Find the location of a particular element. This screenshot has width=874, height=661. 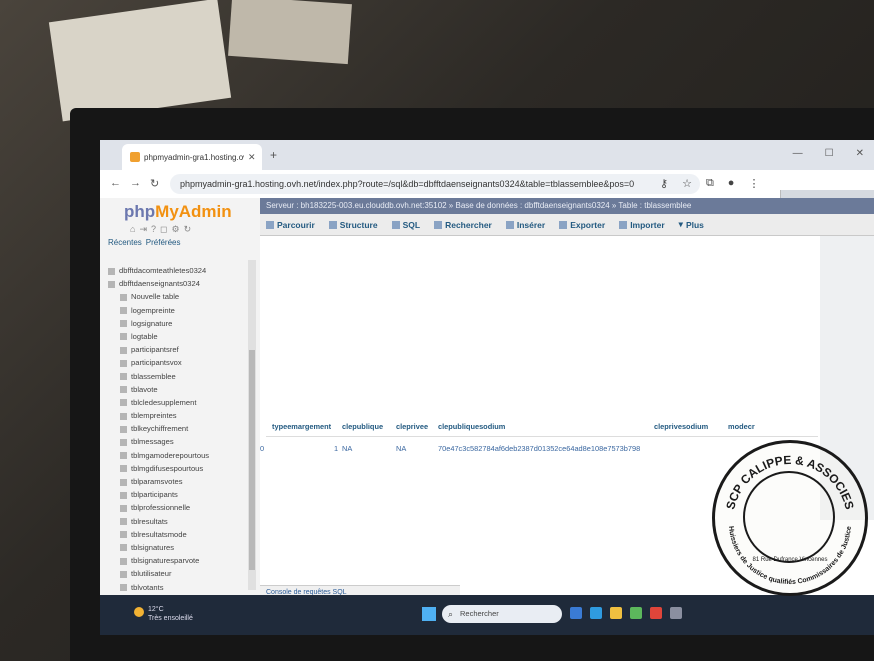

tree-node: tblsignatures is located at coordinates (178, 547).